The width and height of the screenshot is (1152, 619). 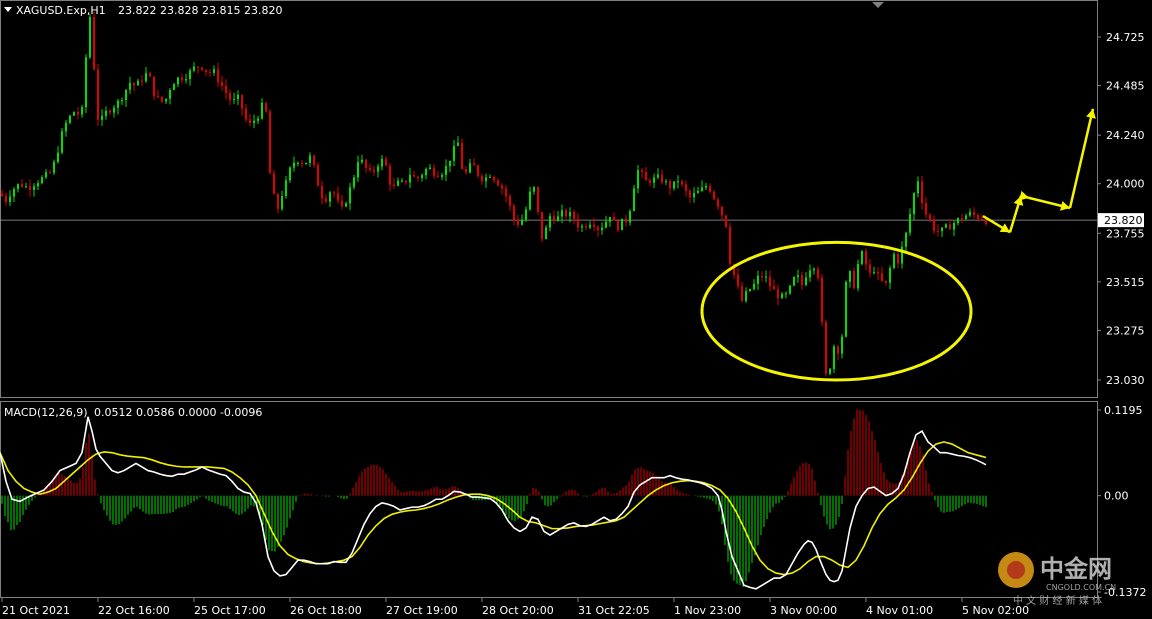 What do you see at coordinates (518, 610) in the screenshot?
I see `time-tick-label: 28 Oct 20:00` at bounding box center [518, 610].